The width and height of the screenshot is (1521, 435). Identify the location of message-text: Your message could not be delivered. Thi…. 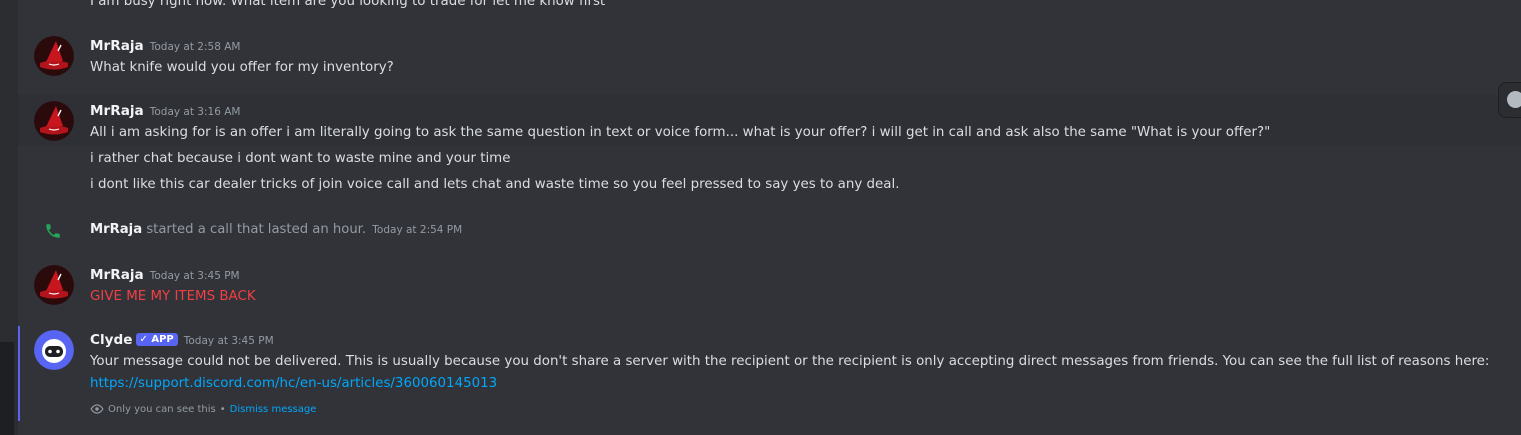
(790, 361).